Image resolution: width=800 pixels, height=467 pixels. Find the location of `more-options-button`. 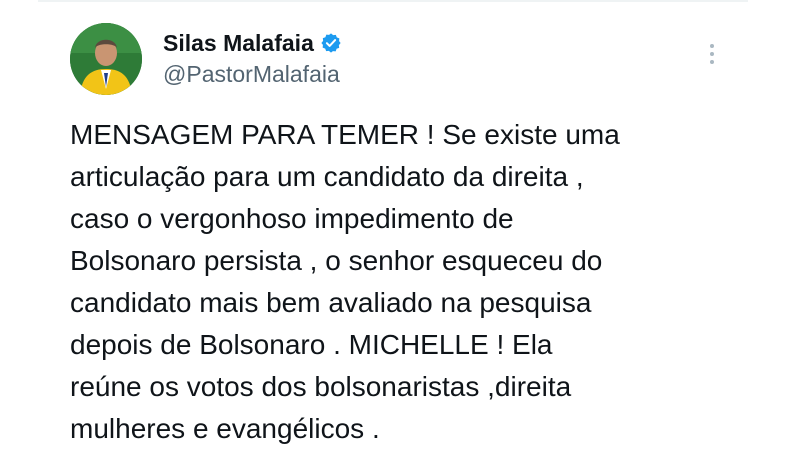

more-options-button is located at coordinates (712, 54).